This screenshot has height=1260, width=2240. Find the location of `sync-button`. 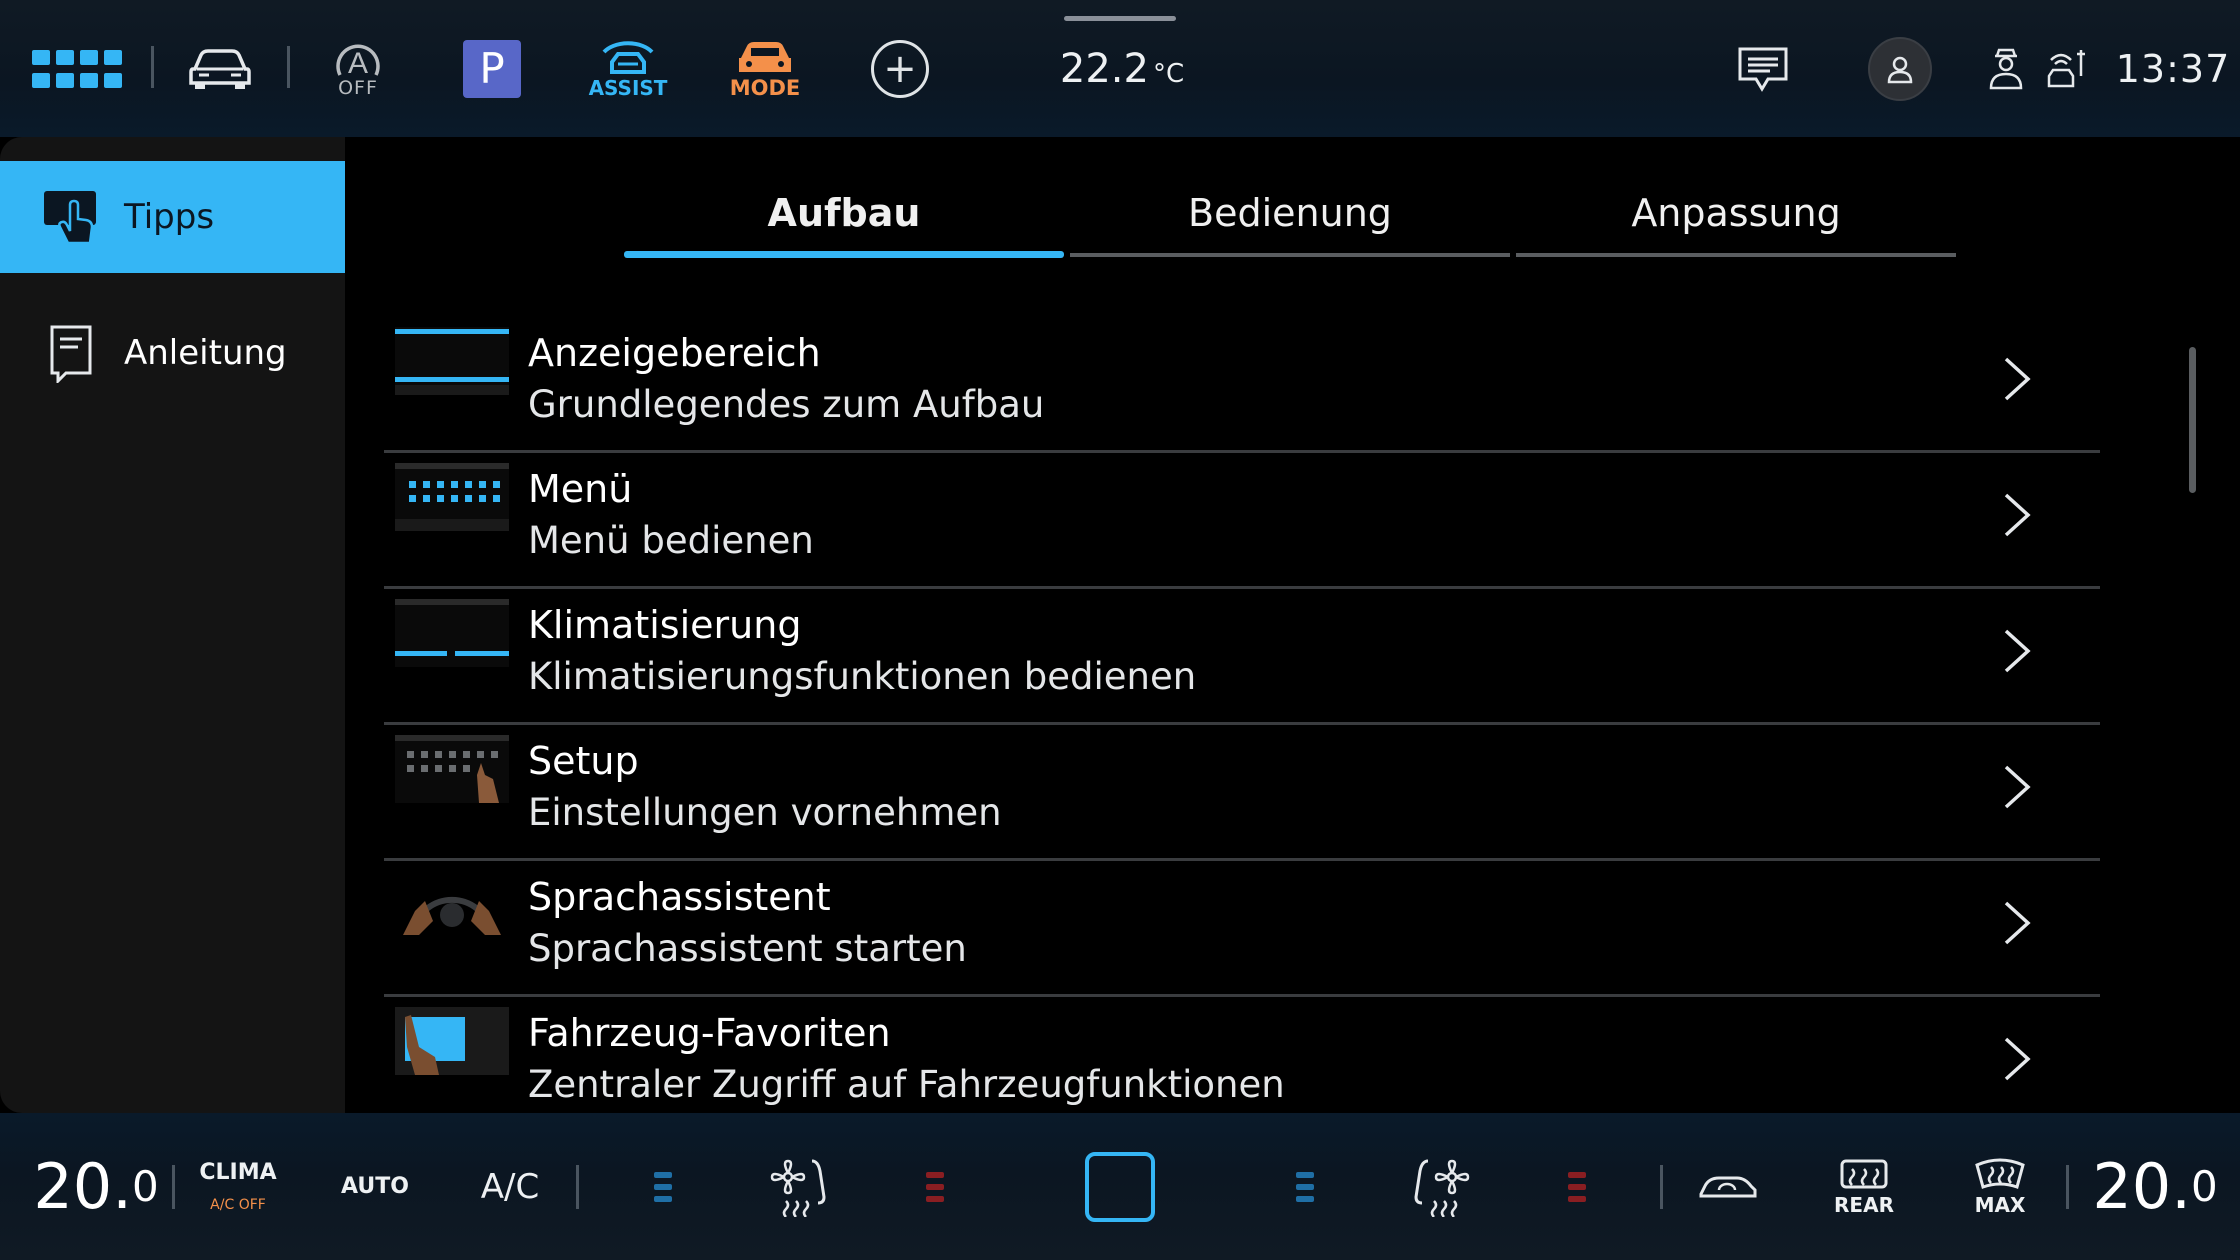

sync-button is located at coordinates (1120, 1186).